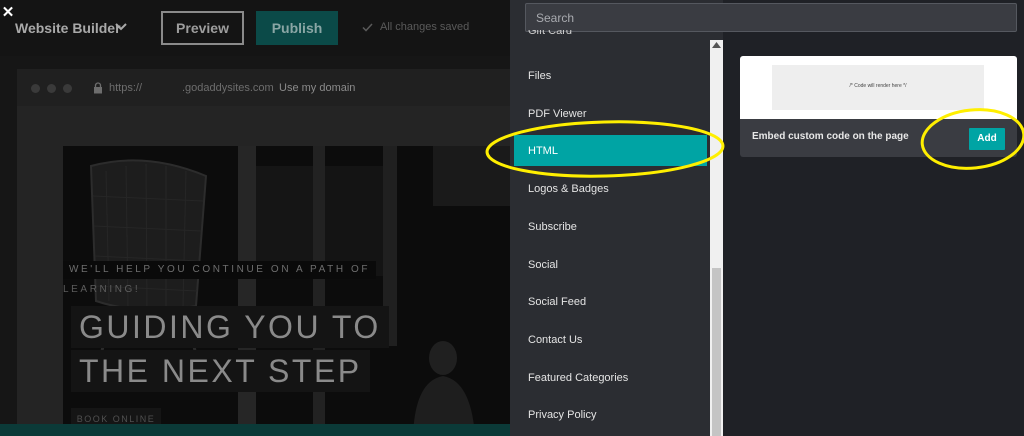 The width and height of the screenshot is (1024, 436). I want to click on code-placeholder: /* Code will render here */, so click(878, 86).